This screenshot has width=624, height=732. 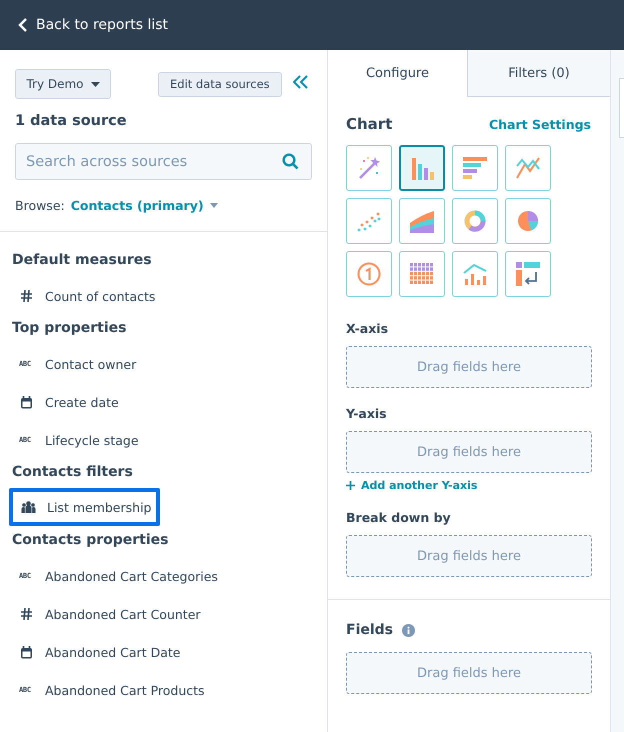 I want to click on area-chart-icon, so click(x=422, y=221).